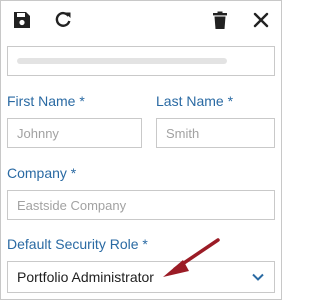  Describe the element at coordinates (195, 101) in the screenshot. I see `last-name-label: Last Name *` at that location.